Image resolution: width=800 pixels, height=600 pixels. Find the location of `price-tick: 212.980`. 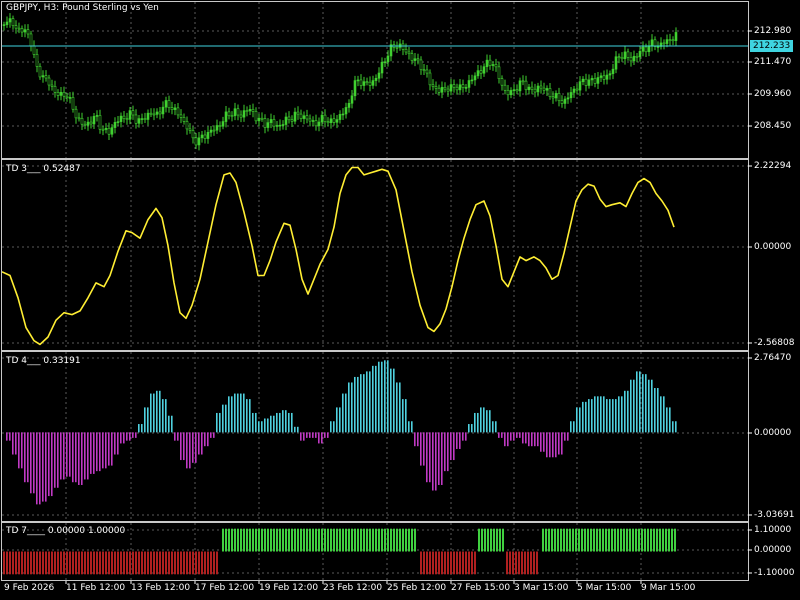

price-tick: 212.980 is located at coordinates (773, 31).